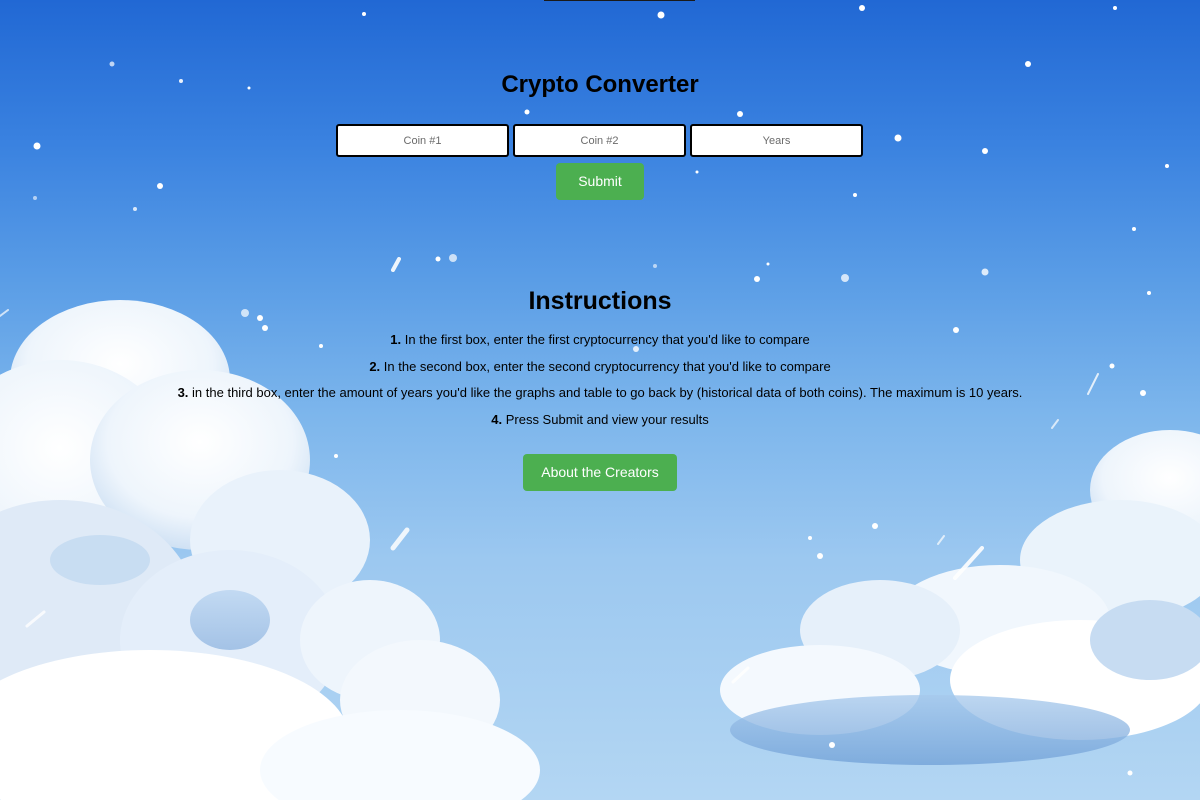 This screenshot has width=1200, height=800. Describe the element at coordinates (600, 181) in the screenshot. I see `submit-button: Submit` at that location.